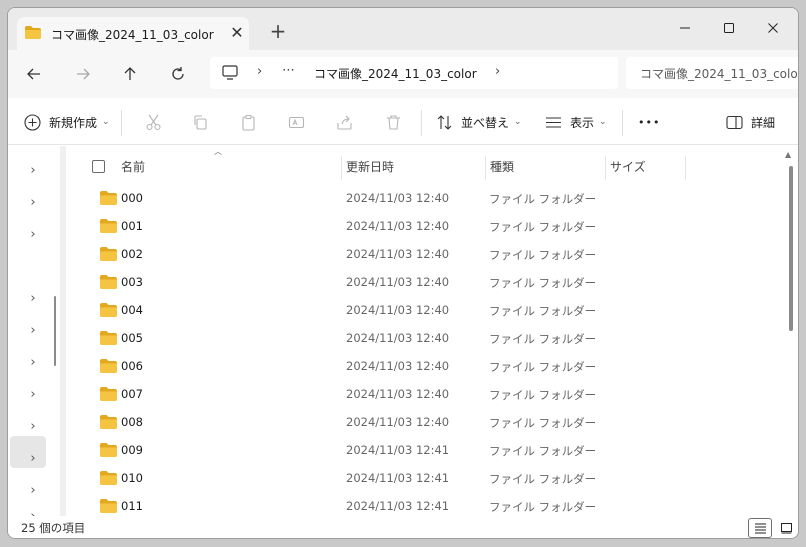 The width and height of the screenshot is (806, 547). I want to click on sort-button: 並べ替え ⌄, so click(479, 122).